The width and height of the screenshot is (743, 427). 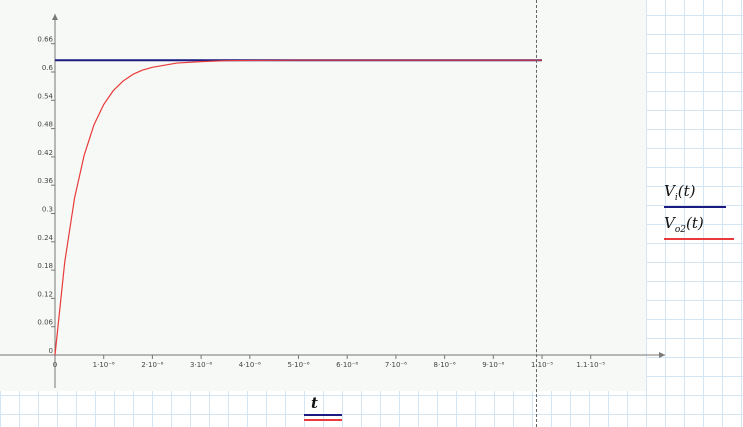 What do you see at coordinates (298, 365) in the screenshot?
I see `x-tick-label: 5·10⁻⁶` at bounding box center [298, 365].